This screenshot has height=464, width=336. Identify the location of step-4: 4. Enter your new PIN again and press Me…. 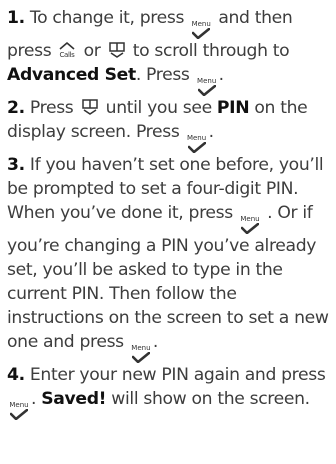
(170, 391).